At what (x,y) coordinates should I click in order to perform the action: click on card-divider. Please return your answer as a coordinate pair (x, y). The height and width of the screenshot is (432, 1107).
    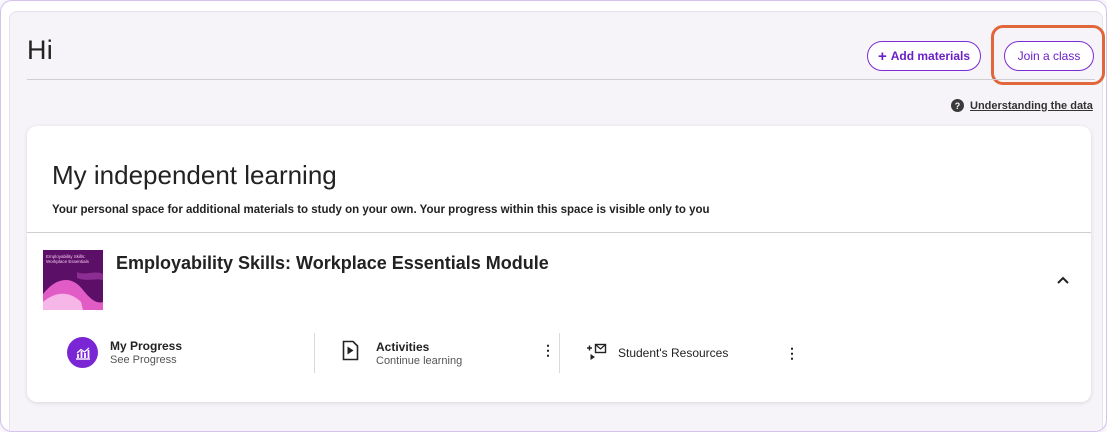
    Looking at the image, I should click on (559, 232).